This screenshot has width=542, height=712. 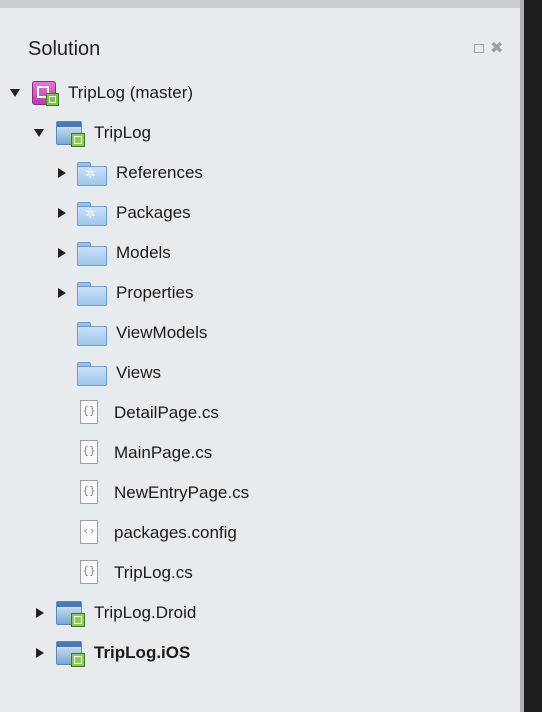 What do you see at coordinates (163, 452) in the screenshot?
I see `tree-item-label: MainPage.cs` at bounding box center [163, 452].